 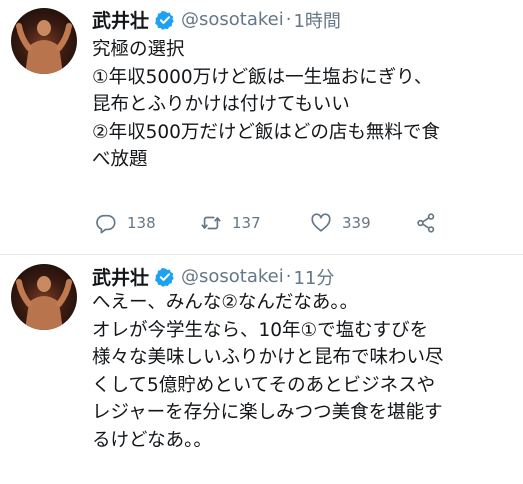 What do you see at coordinates (141, 223) in the screenshot?
I see `reply-count: 138` at bounding box center [141, 223].